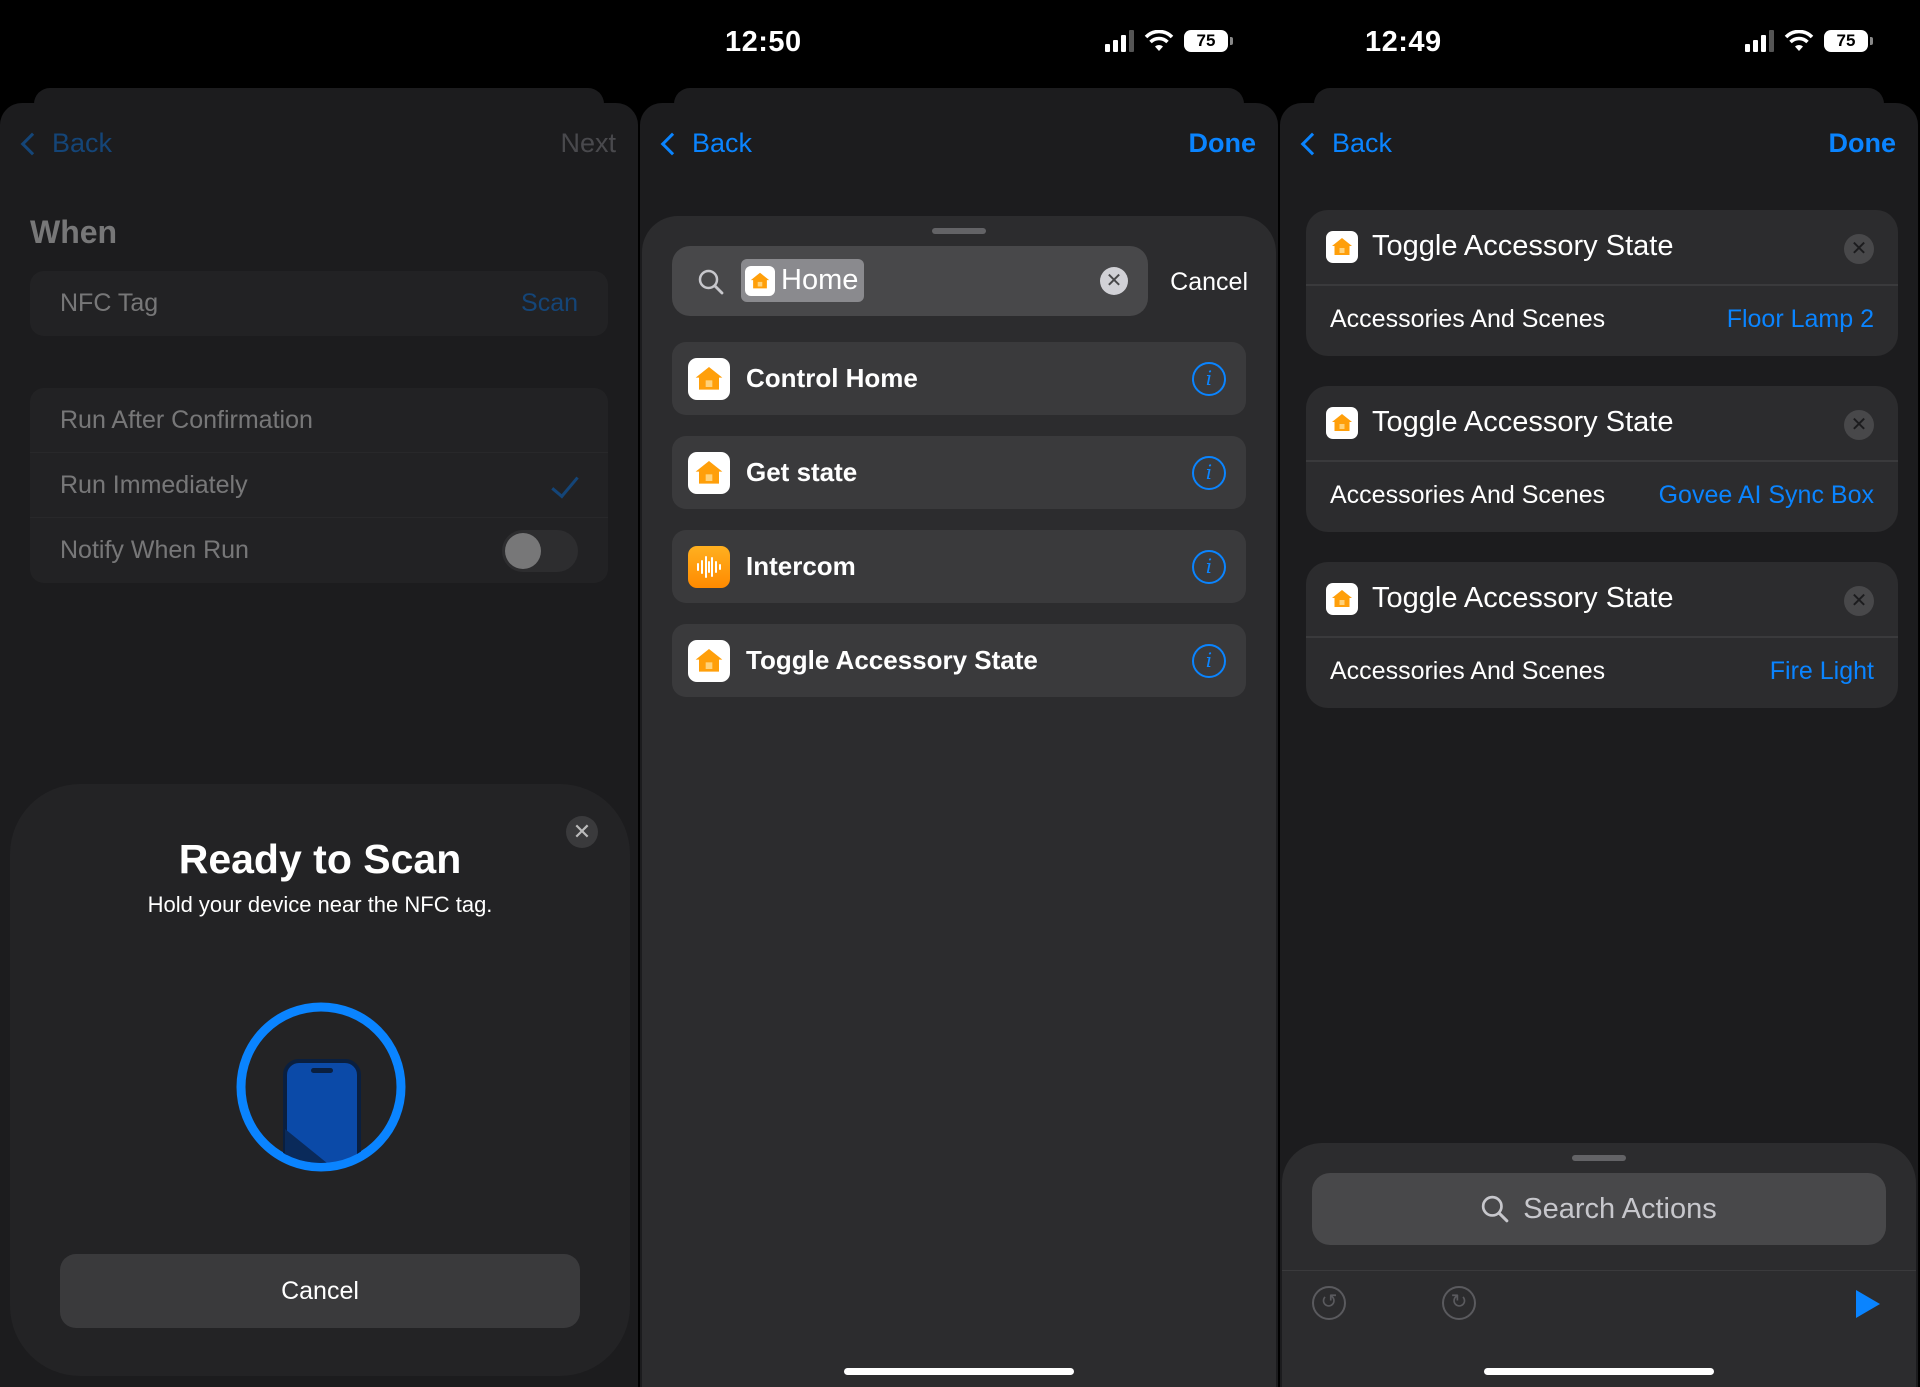 The height and width of the screenshot is (1387, 1920). Describe the element at coordinates (319, 550) in the screenshot. I see `notify-when-run-row: Notify When Run` at that location.